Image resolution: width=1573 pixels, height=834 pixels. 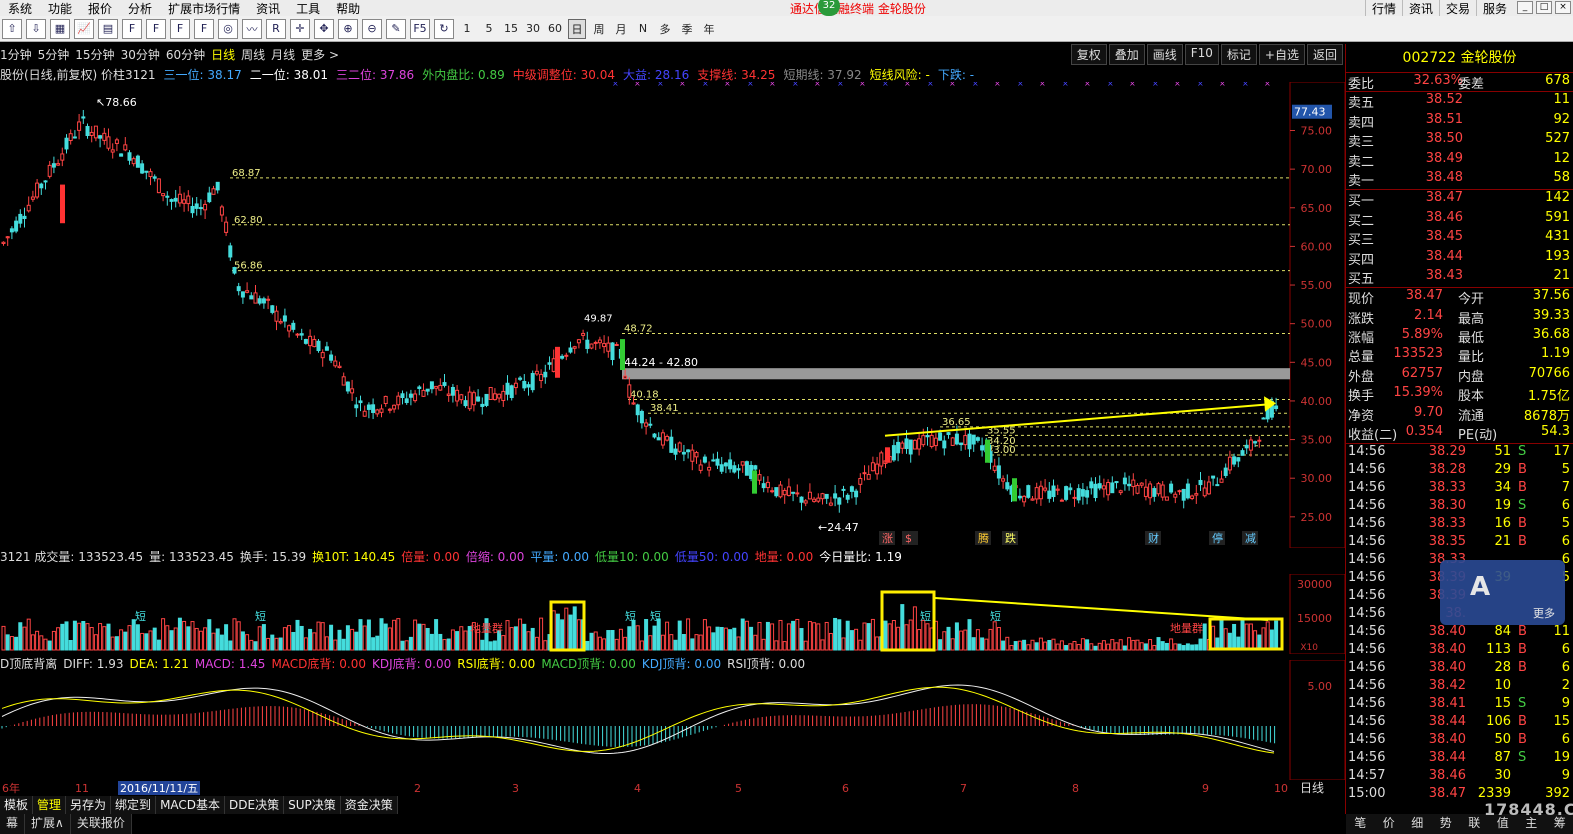 What do you see at coordinates (1459, 355) in the screenshot?
I see `stat-row: 总量 133523 量比 1.19` at bounding box center [1459, 355].